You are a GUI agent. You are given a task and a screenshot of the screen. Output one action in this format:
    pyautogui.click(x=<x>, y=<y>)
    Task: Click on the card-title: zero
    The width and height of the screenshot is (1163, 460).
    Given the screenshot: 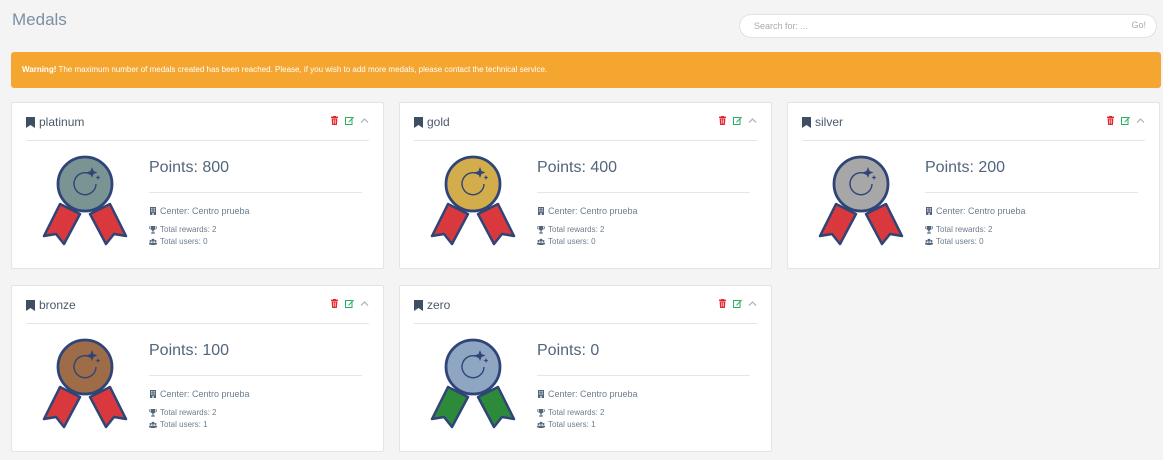 What is the action you would take?
    pyautogui.click(x=432, y=305)
    